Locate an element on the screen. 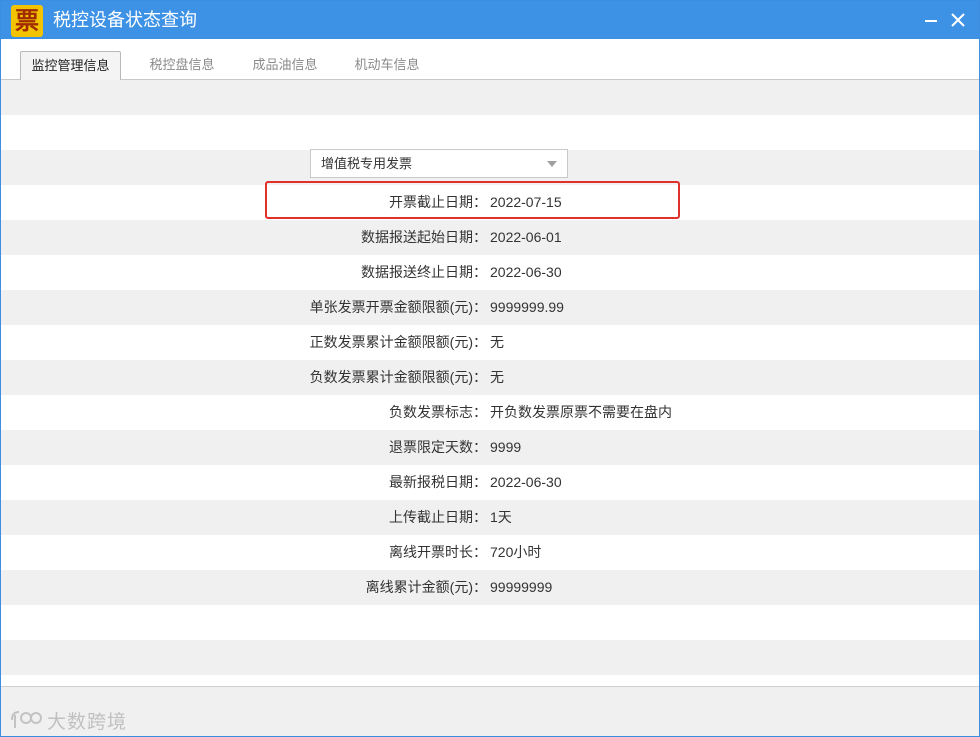 Image resolution: width=980 pixels, height=737 pixels. field-value: 1天 is located at coordinates (501, 517).